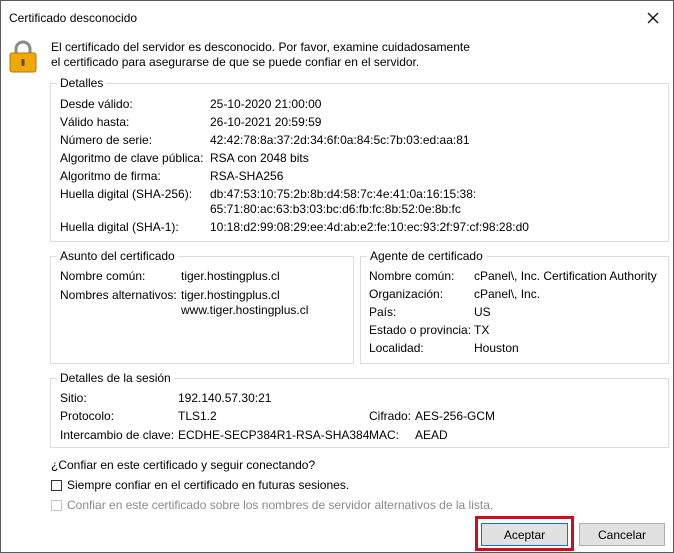 This screenshot has width=674, height=553. Describe the element at coordinates (110, 176) in the screenshot. I see `details-label: Algoritmo de firma:` at that location.